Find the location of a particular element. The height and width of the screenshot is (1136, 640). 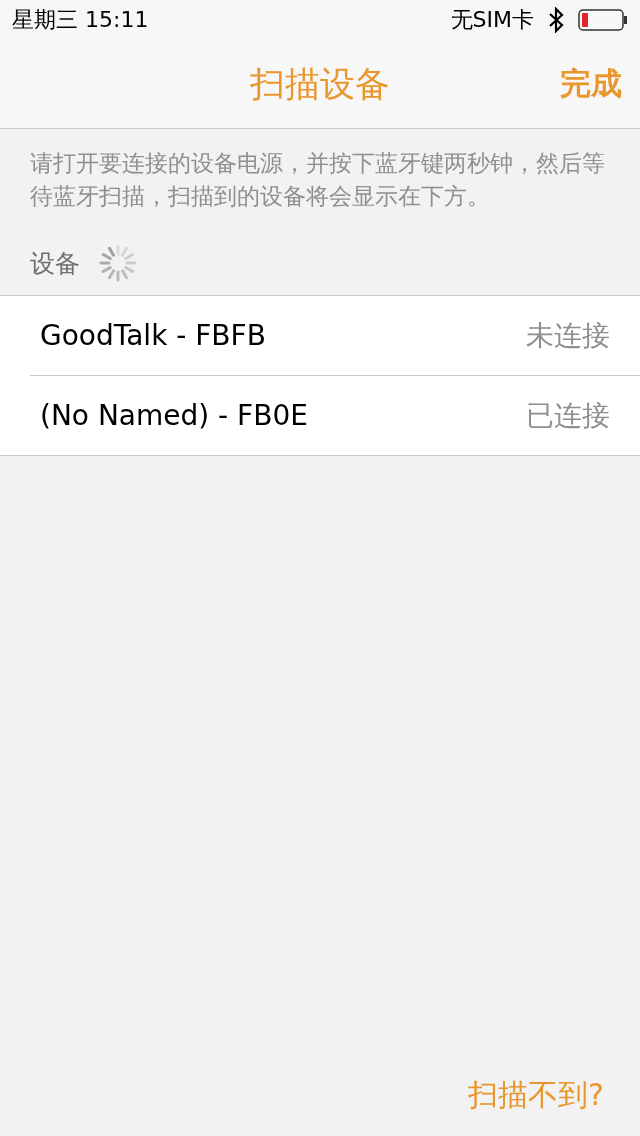

connection-status: 已连接 is located at coordinates (568, 415).